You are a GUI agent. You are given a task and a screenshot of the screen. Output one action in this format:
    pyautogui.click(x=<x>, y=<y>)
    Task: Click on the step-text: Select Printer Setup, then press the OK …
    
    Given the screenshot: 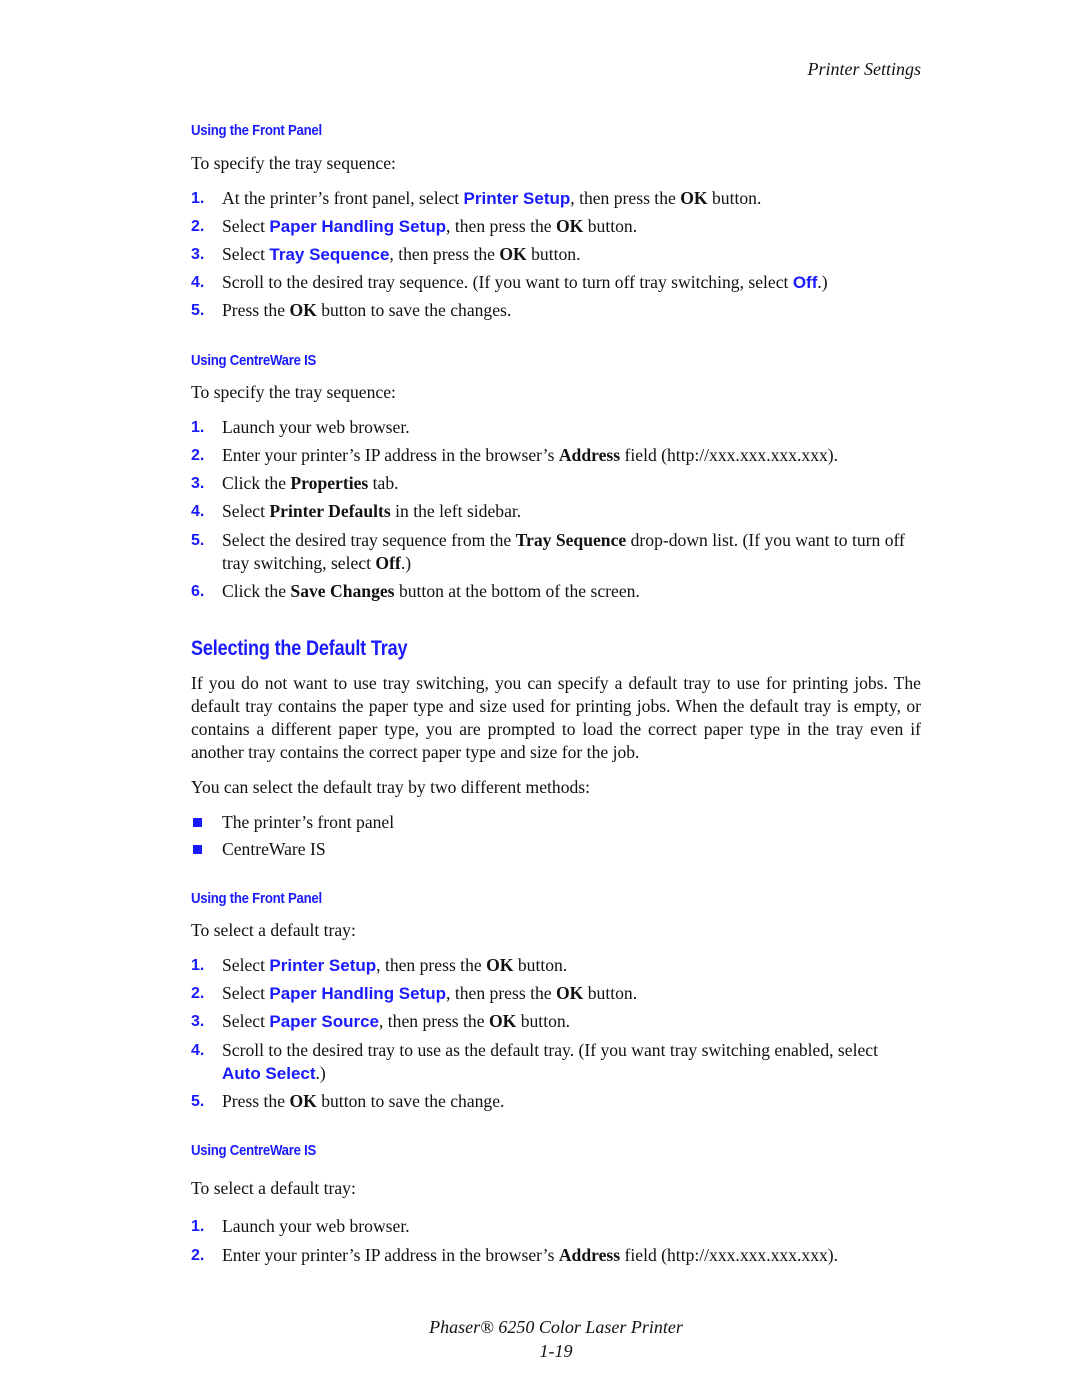 What is the action you would take?
    pyautogui.click(x=395, y=965)
    